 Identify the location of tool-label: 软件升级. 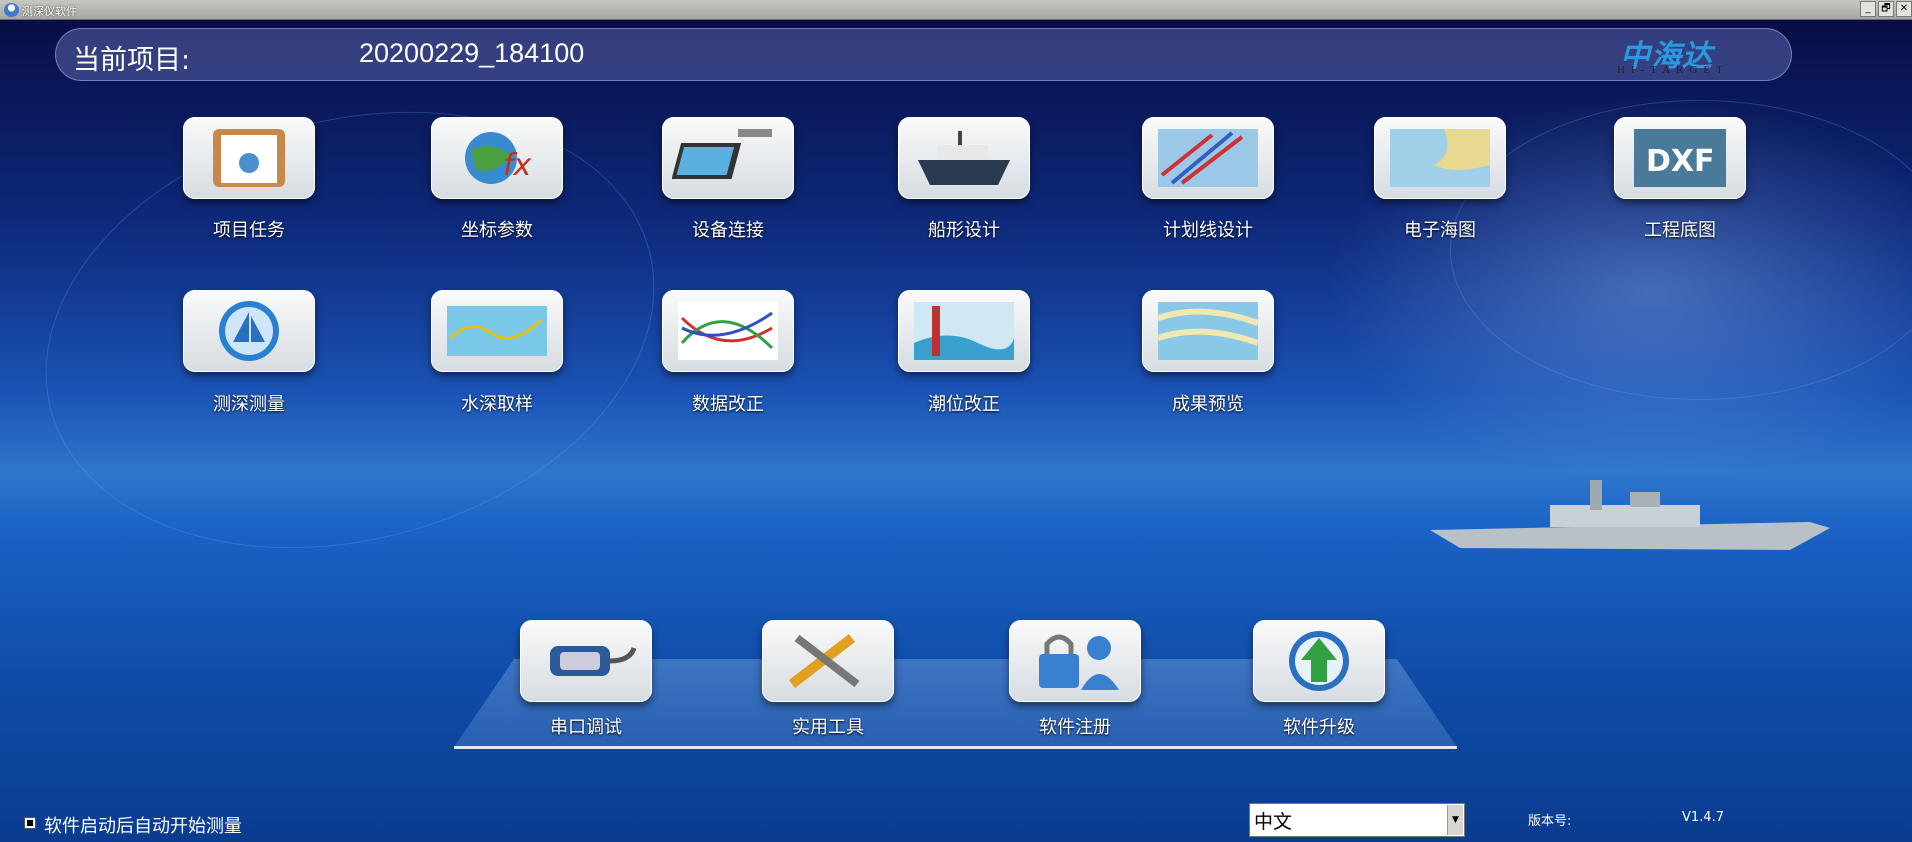
(1319, 726).